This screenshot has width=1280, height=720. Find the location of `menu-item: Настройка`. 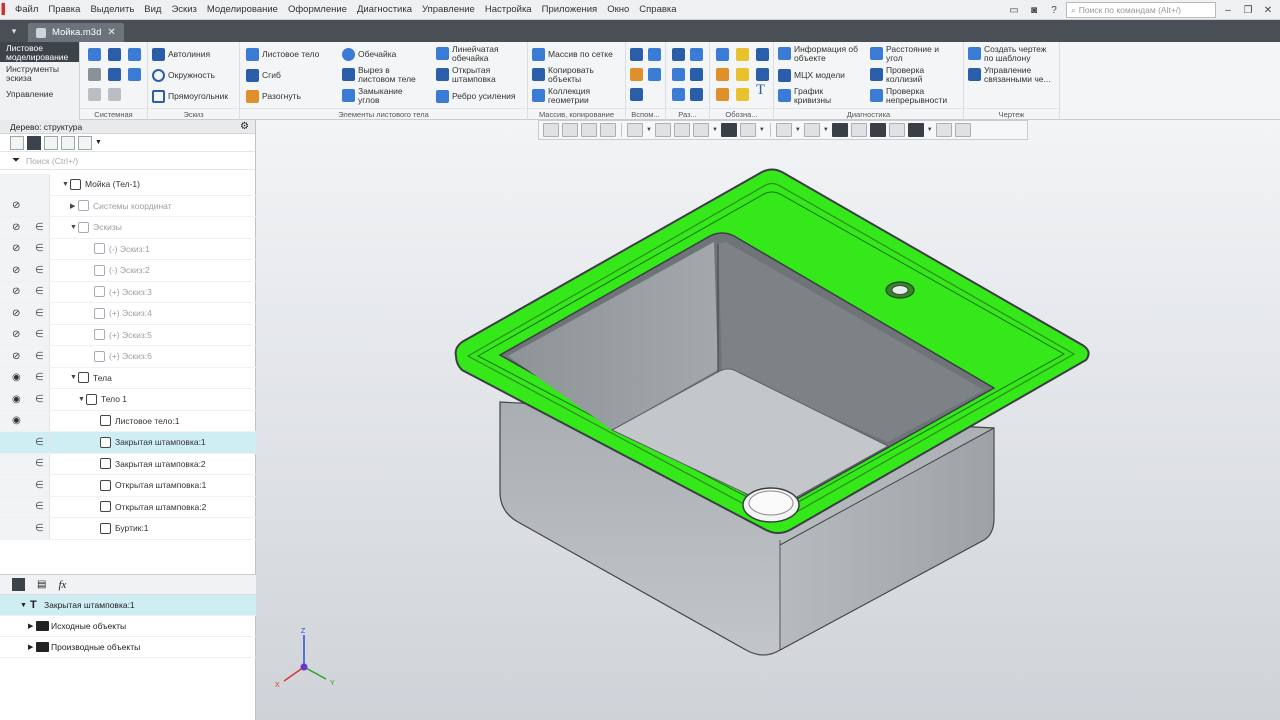

menu-item: Настройка is located at coordinates (508, 9).